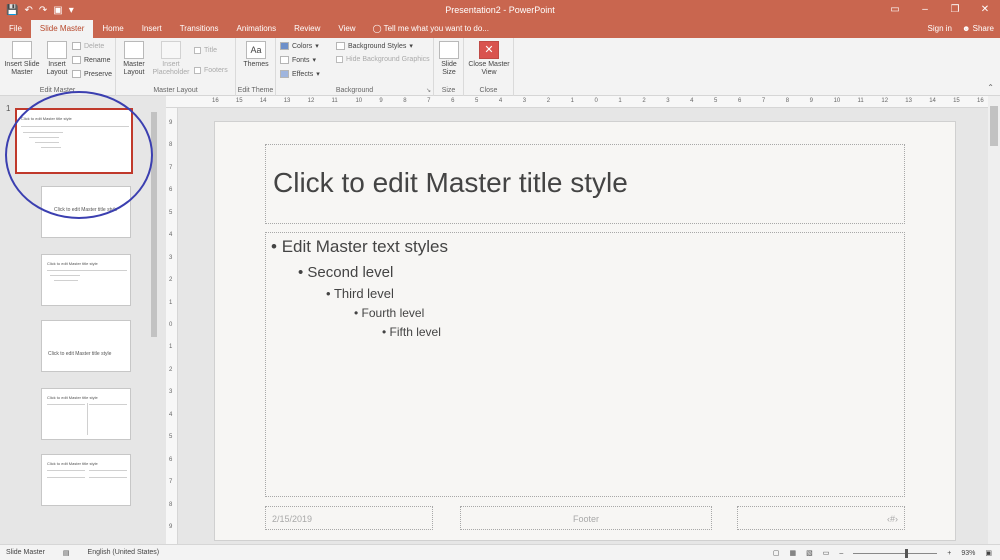 The image size is (1000, 560). What do you see at coordinates (907, 553) in the screenshot?
I see `zoom-slider-knob` at bounding box center [907, 553].